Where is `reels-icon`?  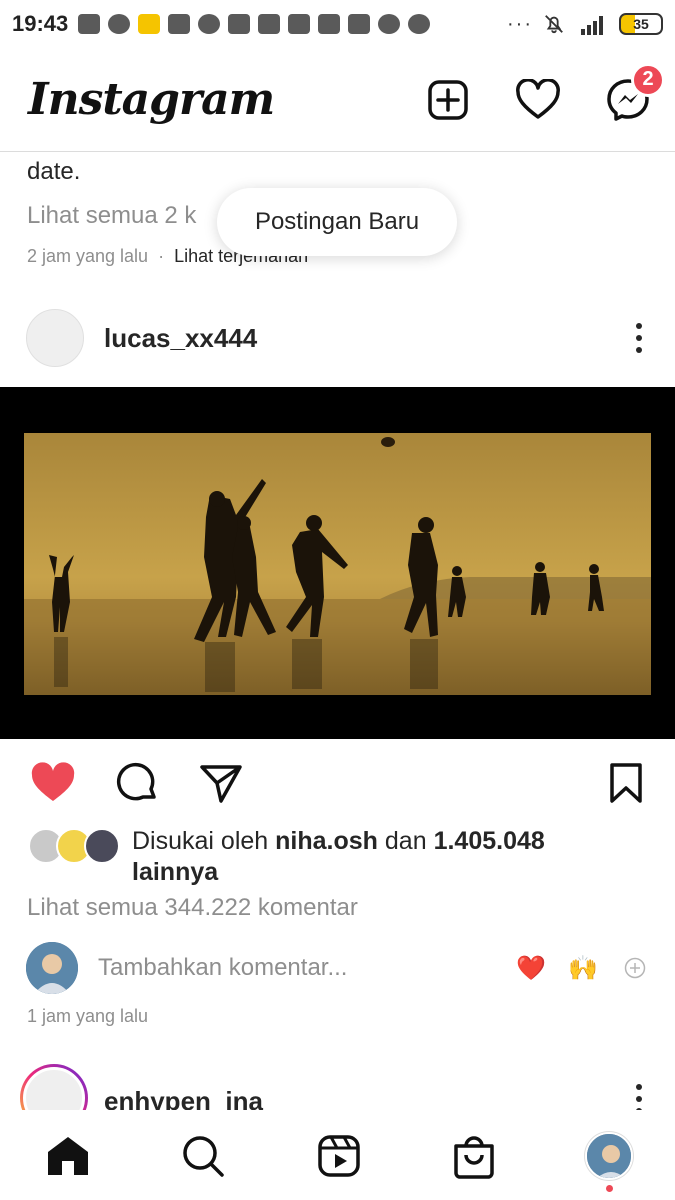 reels-icon is located at coordinates (338, 1156).